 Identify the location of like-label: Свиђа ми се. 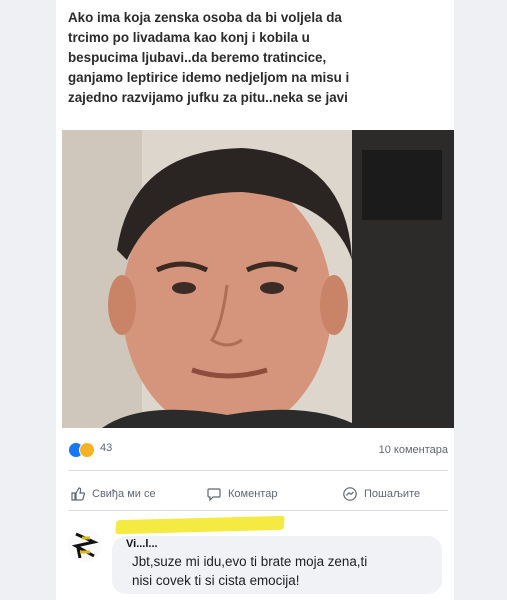
(124, 494).